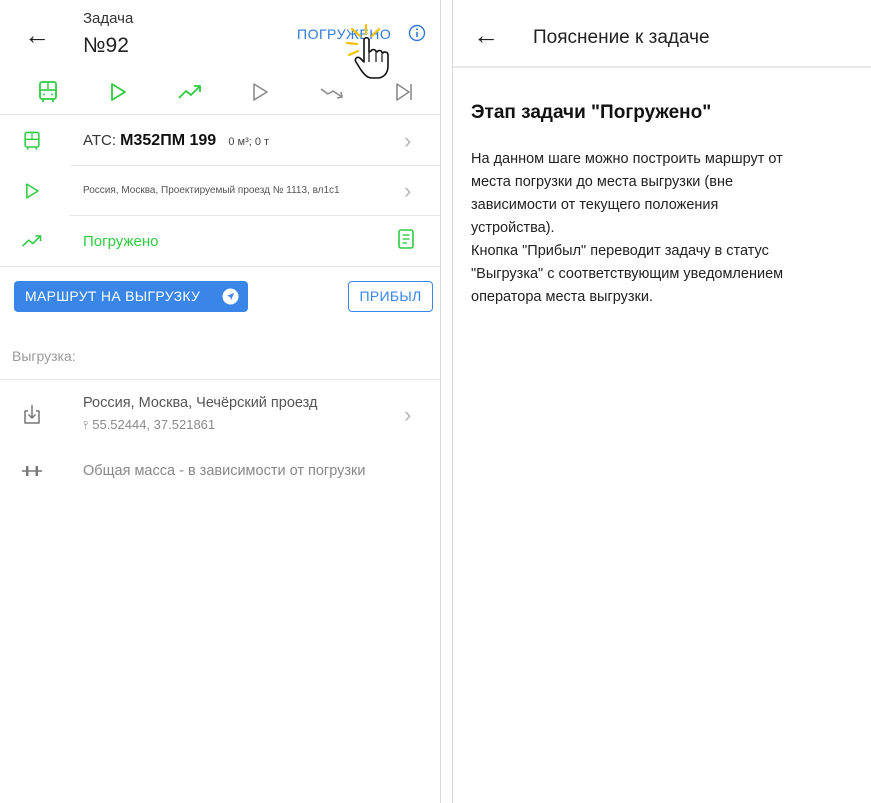 This screenshot has width=871, height=803. I want to click on skip-forward-icon, so click(404, 92).